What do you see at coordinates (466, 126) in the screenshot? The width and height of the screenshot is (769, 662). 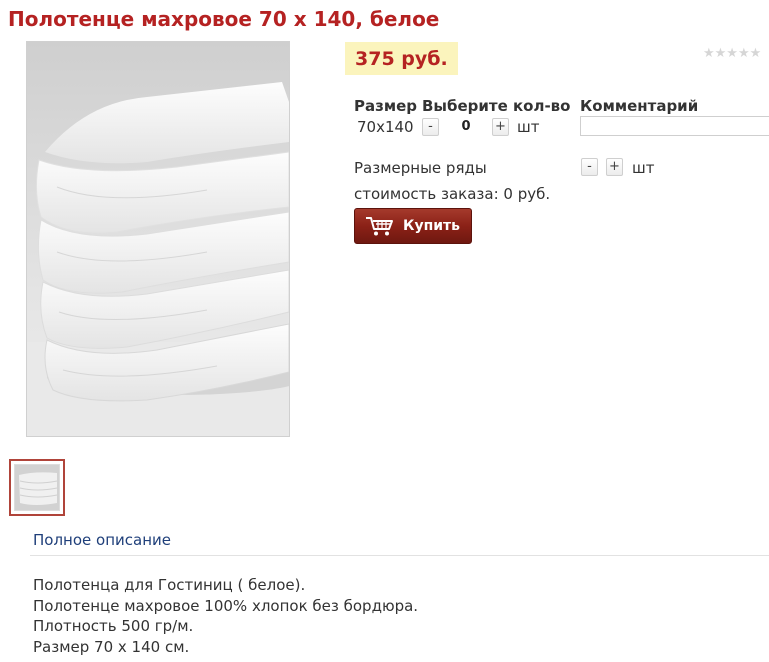 I see `qty-value: 0` at bounding box center [466, 126].